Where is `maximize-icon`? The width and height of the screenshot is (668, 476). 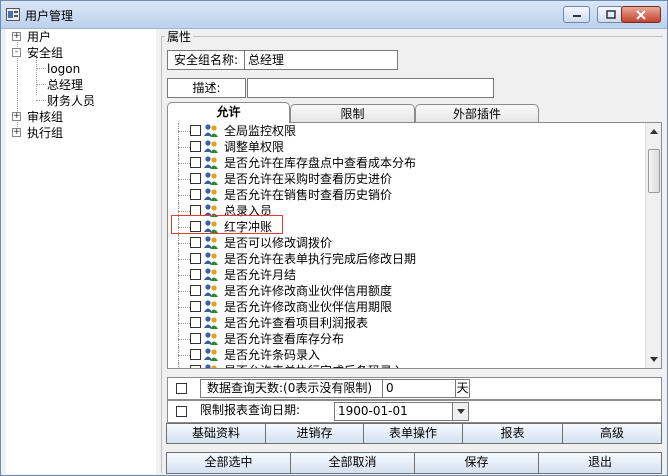
maximize-icon is located at coordinates (610, 14).